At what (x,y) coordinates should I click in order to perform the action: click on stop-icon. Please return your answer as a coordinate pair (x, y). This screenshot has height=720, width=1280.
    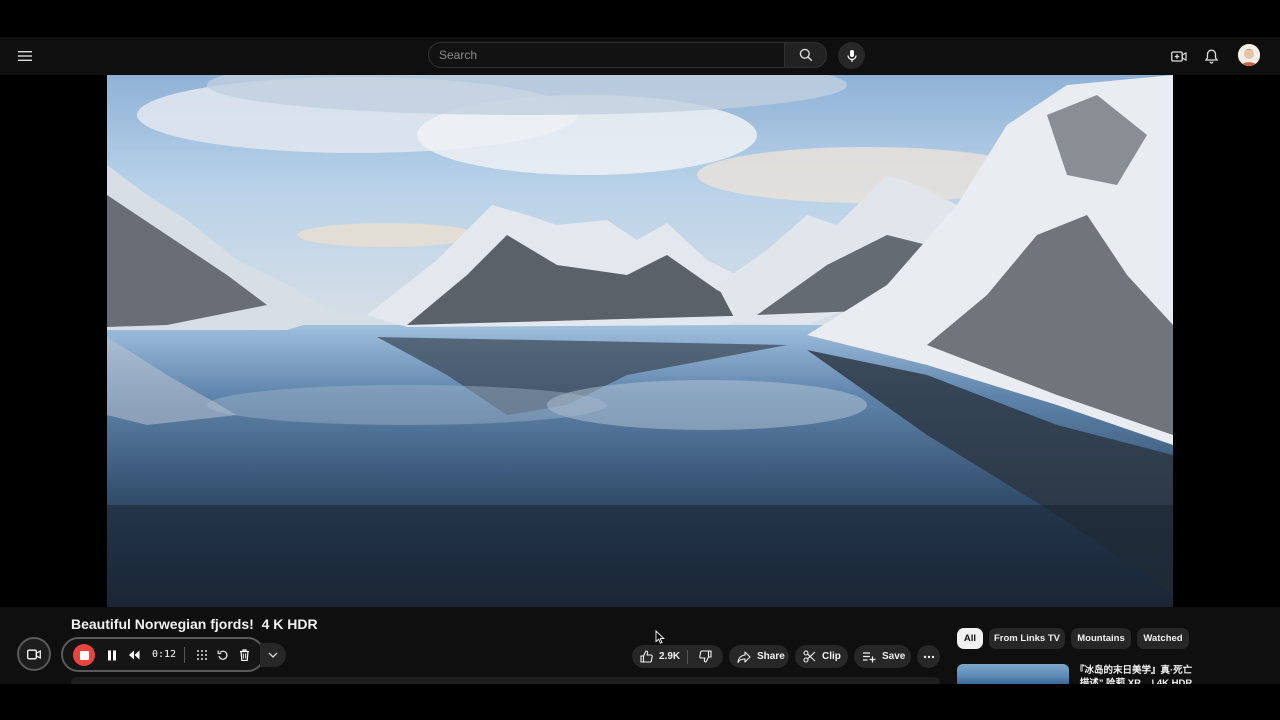
    Looking at the image, I should click on (84, 655).